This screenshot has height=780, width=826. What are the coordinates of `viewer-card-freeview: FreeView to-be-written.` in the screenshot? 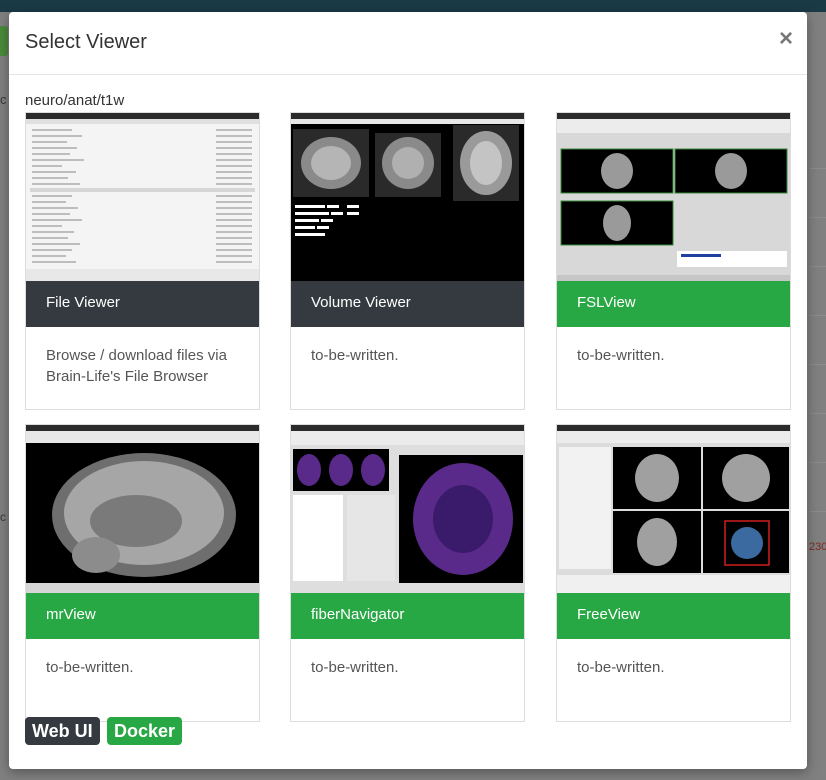 It's located at (673, 573).